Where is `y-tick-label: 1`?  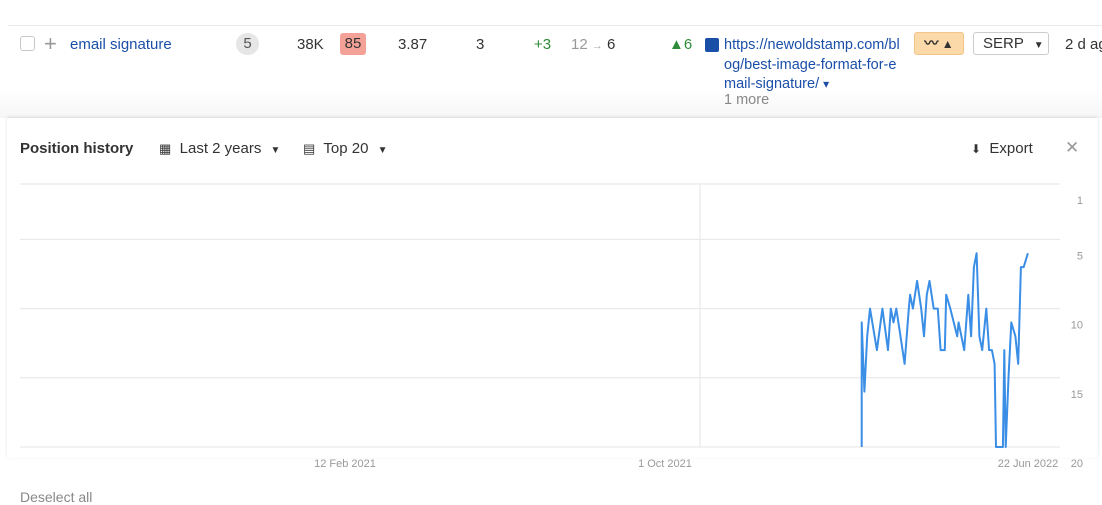
y-tick-label: 1 is located at coordinates (1080, 201).